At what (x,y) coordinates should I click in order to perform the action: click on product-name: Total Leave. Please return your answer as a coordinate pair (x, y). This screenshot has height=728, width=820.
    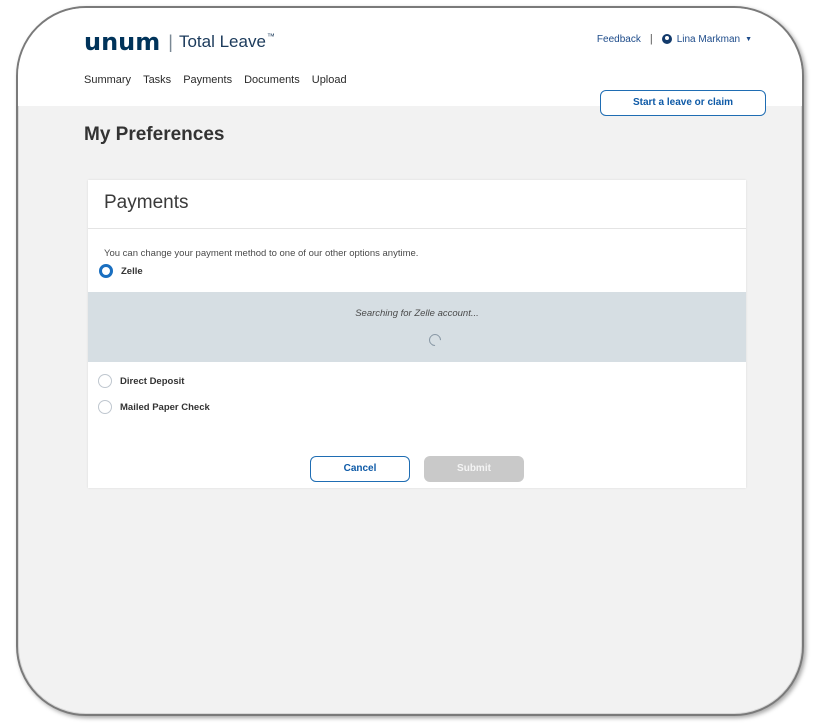
    Looking at the image, I should click on (222, 41).